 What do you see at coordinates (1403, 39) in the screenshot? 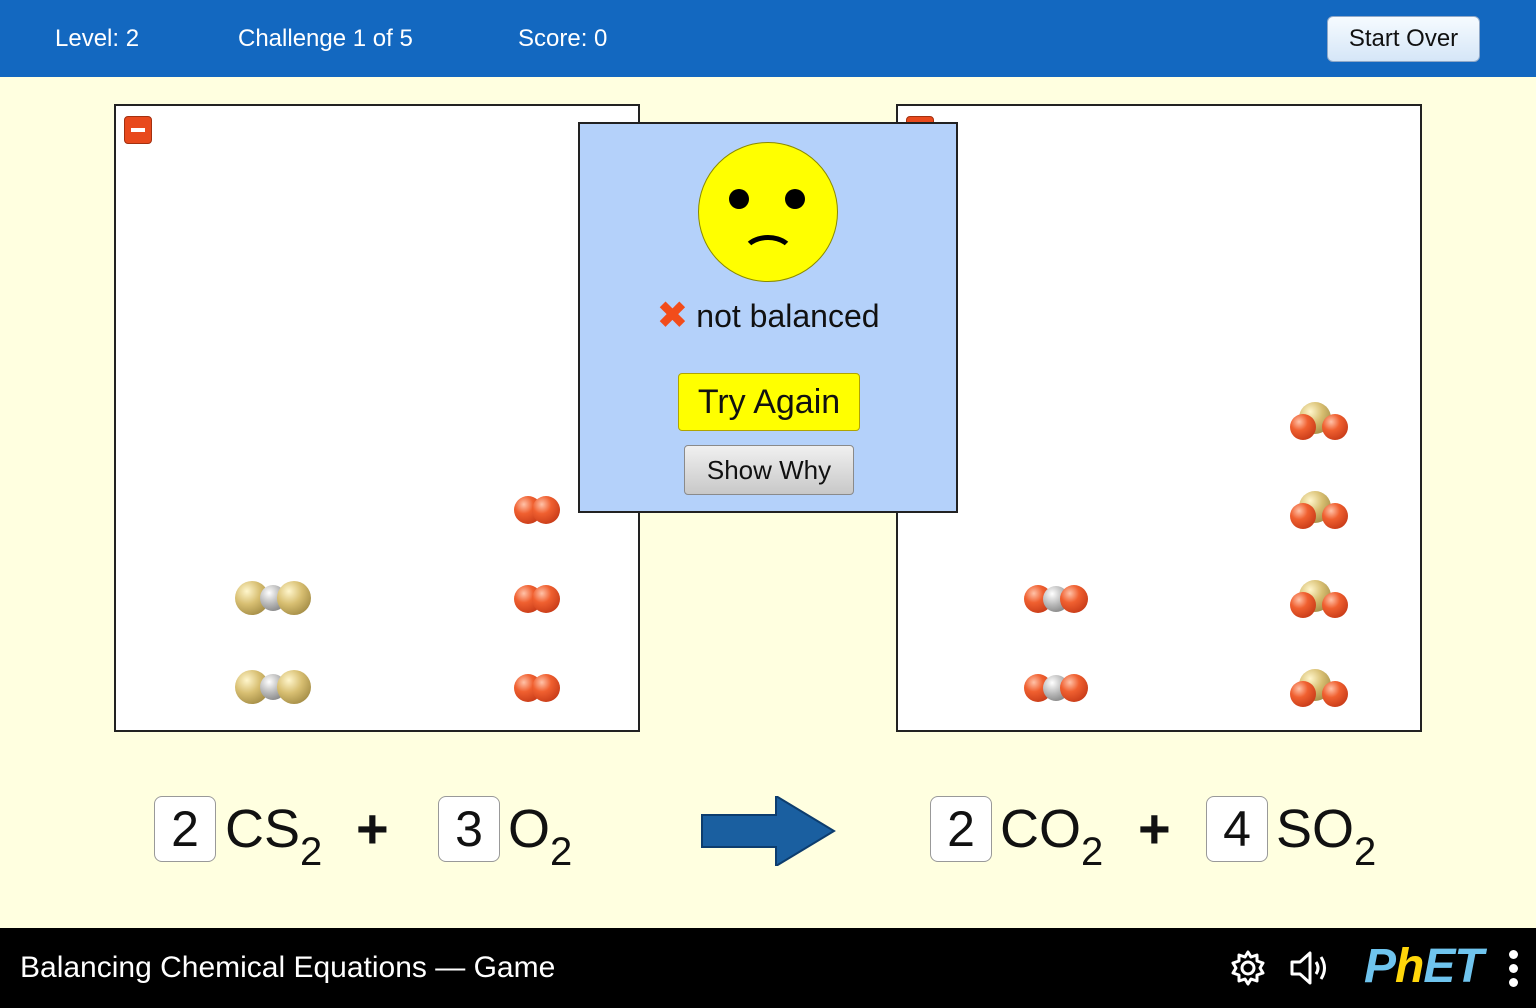
I see `start-over-button: Start Over` at bounding box center [1403, 39].